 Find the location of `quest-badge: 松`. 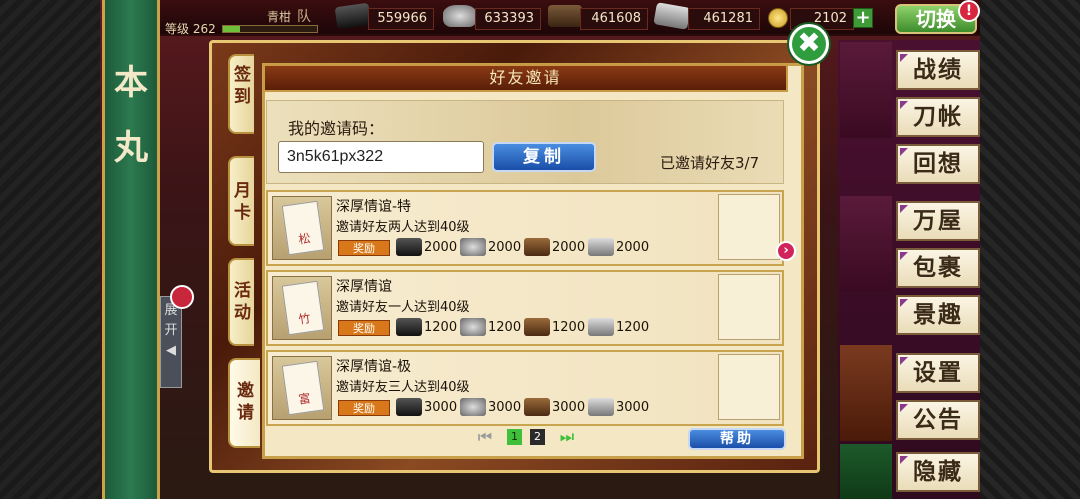

quest-badge: 松 is located at coordinates (303, 228).